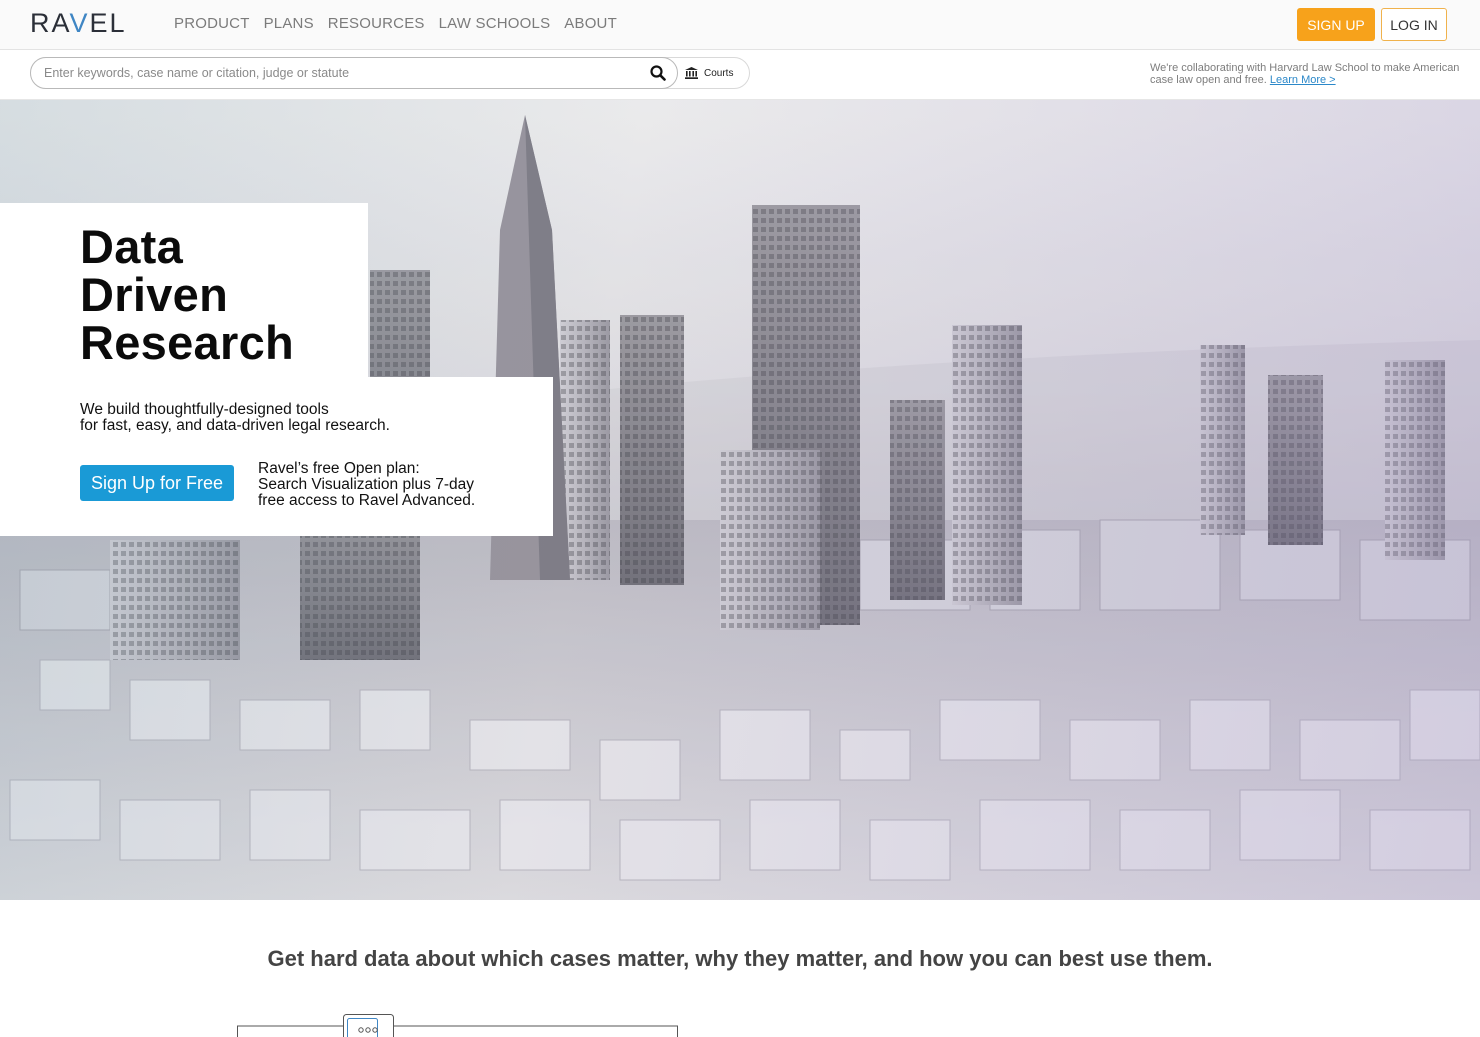 Image resolution: width=1480 pixels, height=1037 pixels. What do you see at coordinates (354, 73) in the screenshot?
I see `search-input` at bounding box center [354, 73].